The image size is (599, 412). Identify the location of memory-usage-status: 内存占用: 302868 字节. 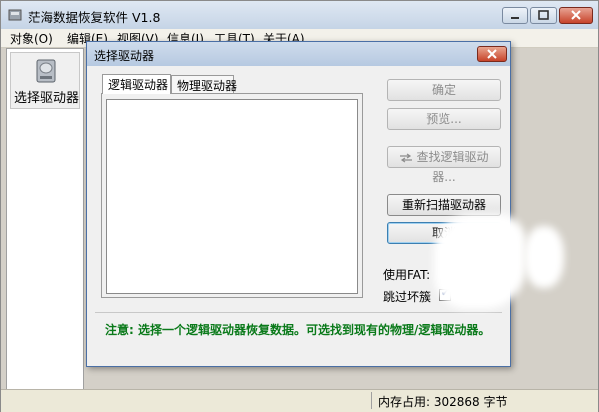
(443, 402).